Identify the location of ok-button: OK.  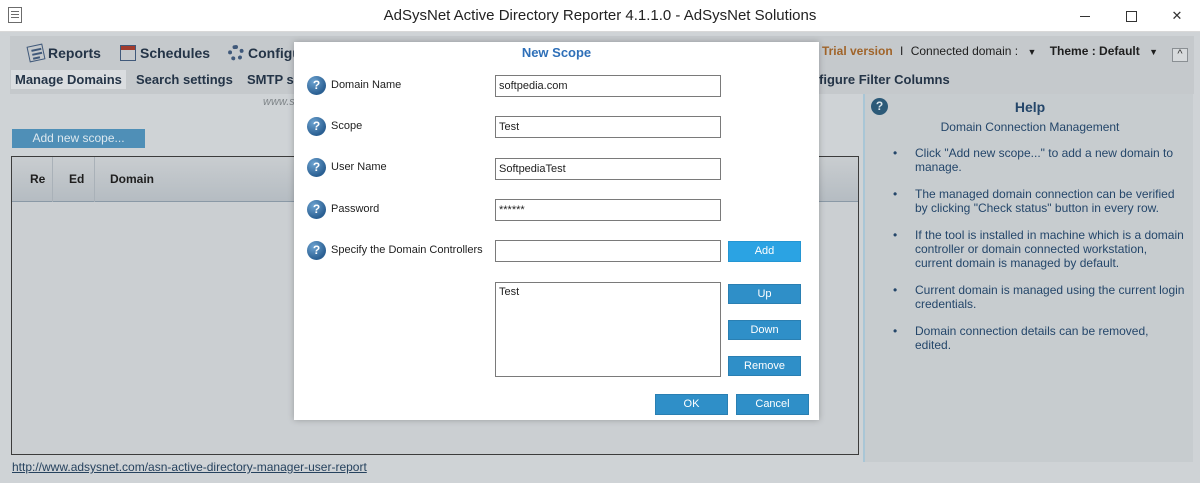
(691, 404).